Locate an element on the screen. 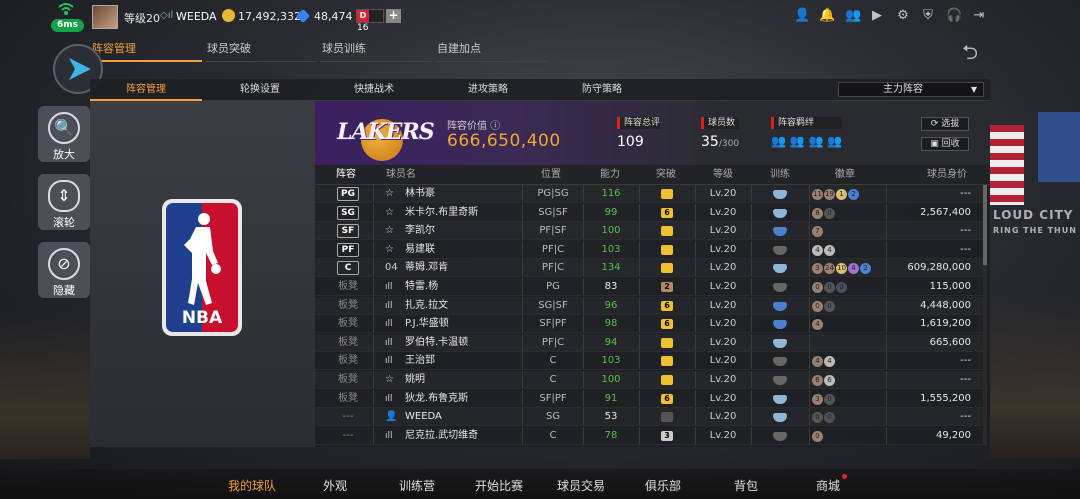 The width and height of the screenshot is (1080, 499). slot-label: 板凳 is located at coordinates (348, 324).